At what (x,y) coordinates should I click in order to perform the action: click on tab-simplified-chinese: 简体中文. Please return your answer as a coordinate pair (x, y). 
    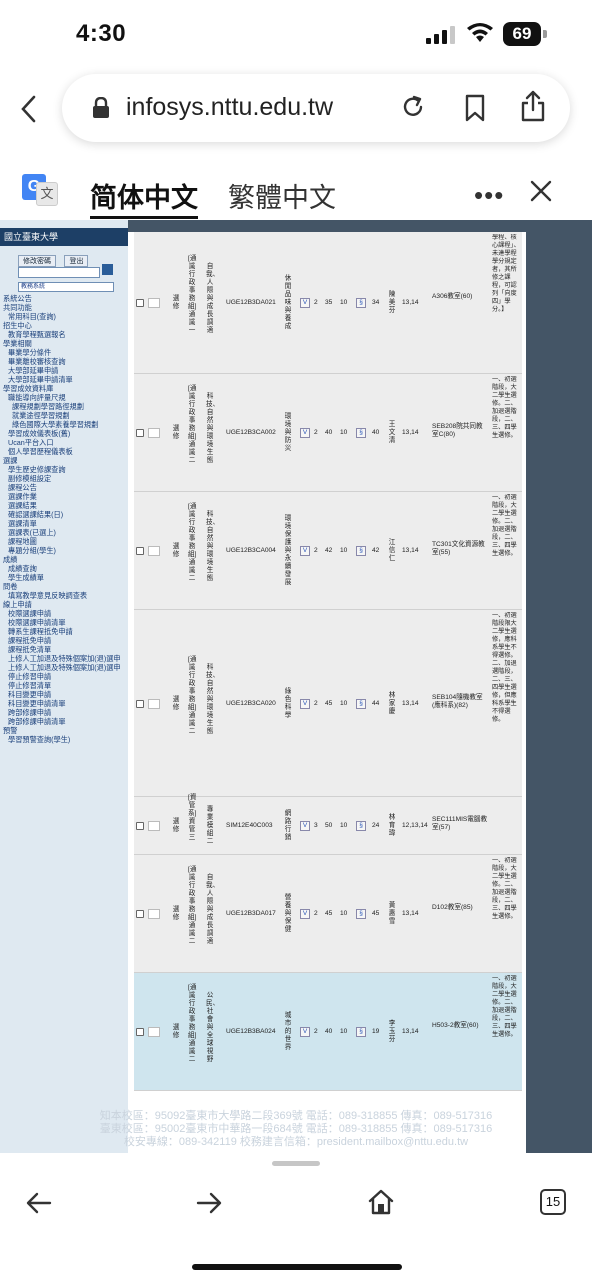
    Looking at the image, I should click on (144, 195).